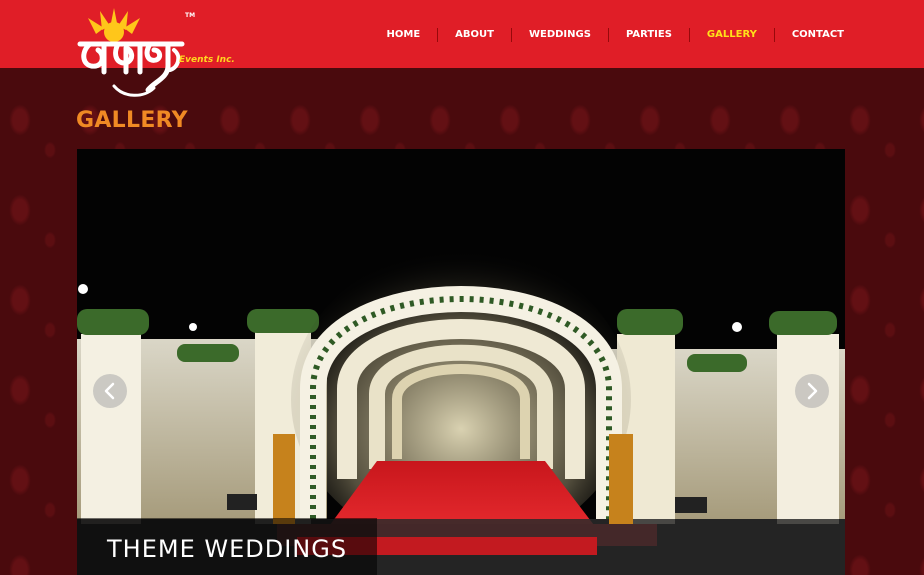 The width and height of the screenshot is (924, 575). I want to click on brand-logo: TM Events Inc., so click(154, 56).